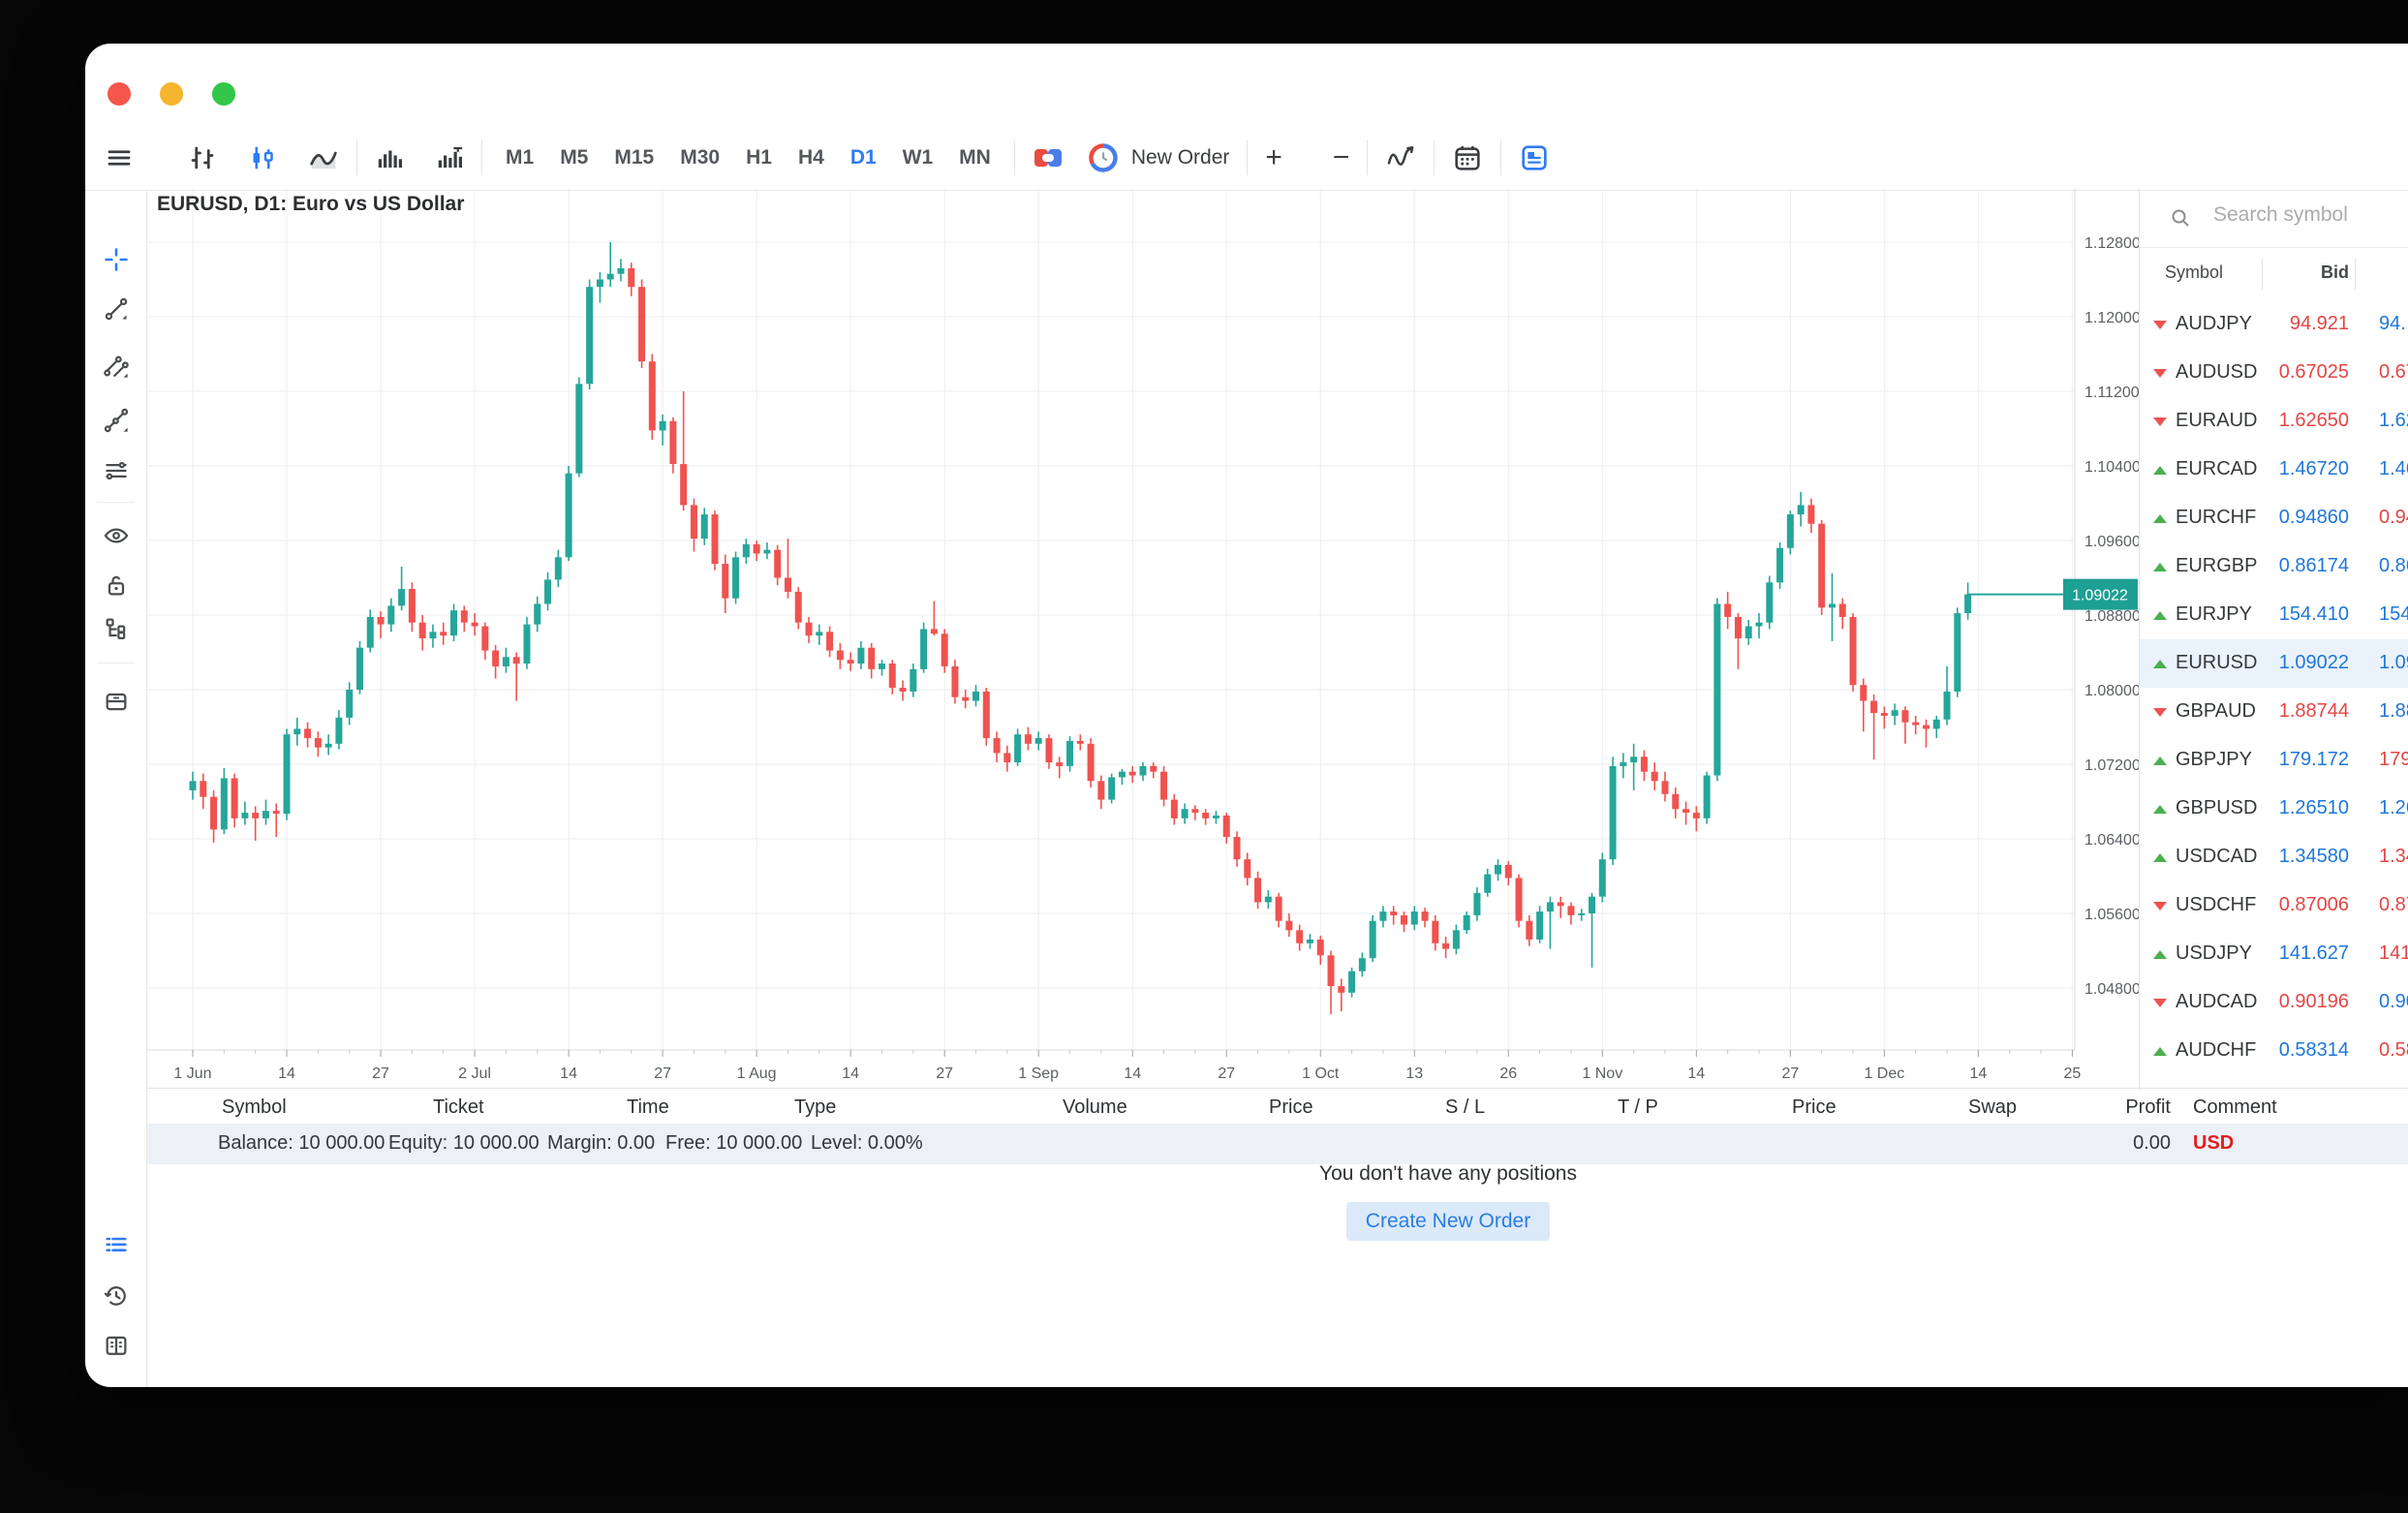 The height and width of the screenshot is (1513, 2408). I want to click on market-watch-row: EURUSD 1.09022 1.09, so click(2274, 663).